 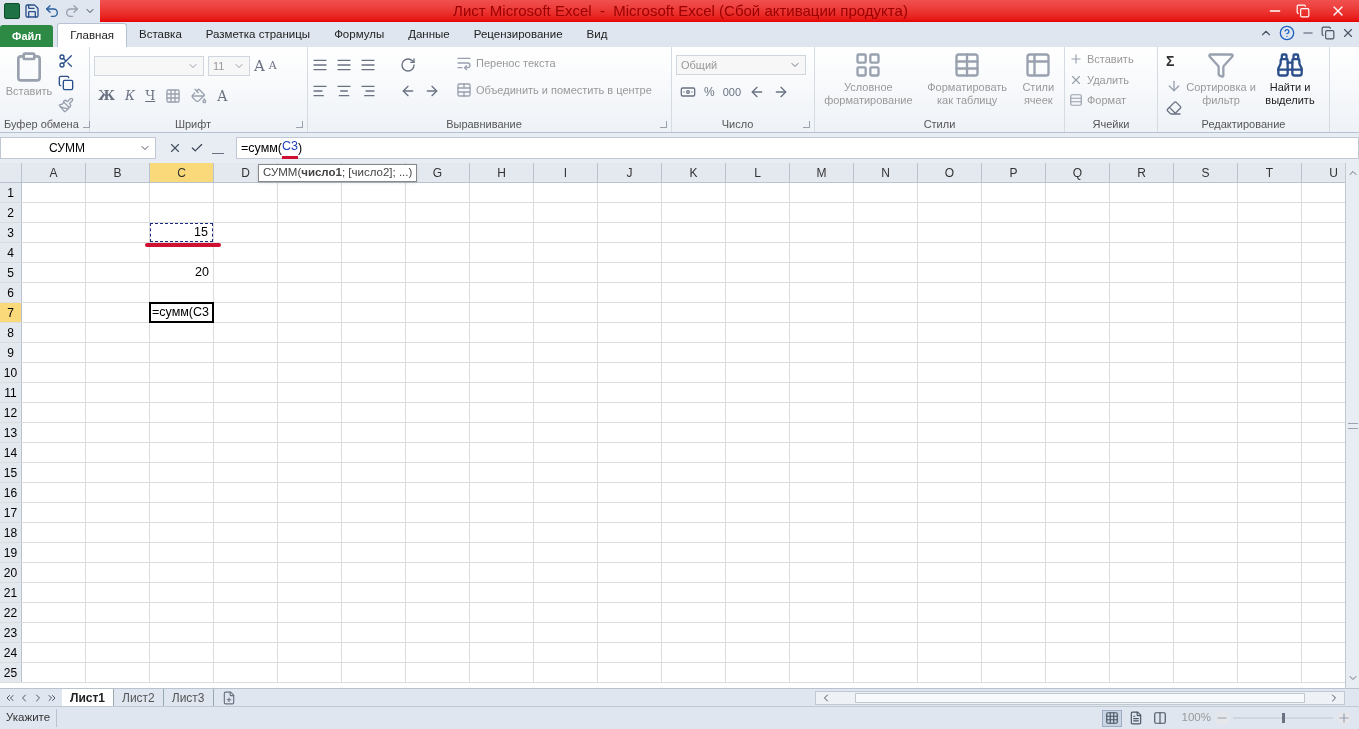 I want to click on column-header: H, so click(x=502, y=172).